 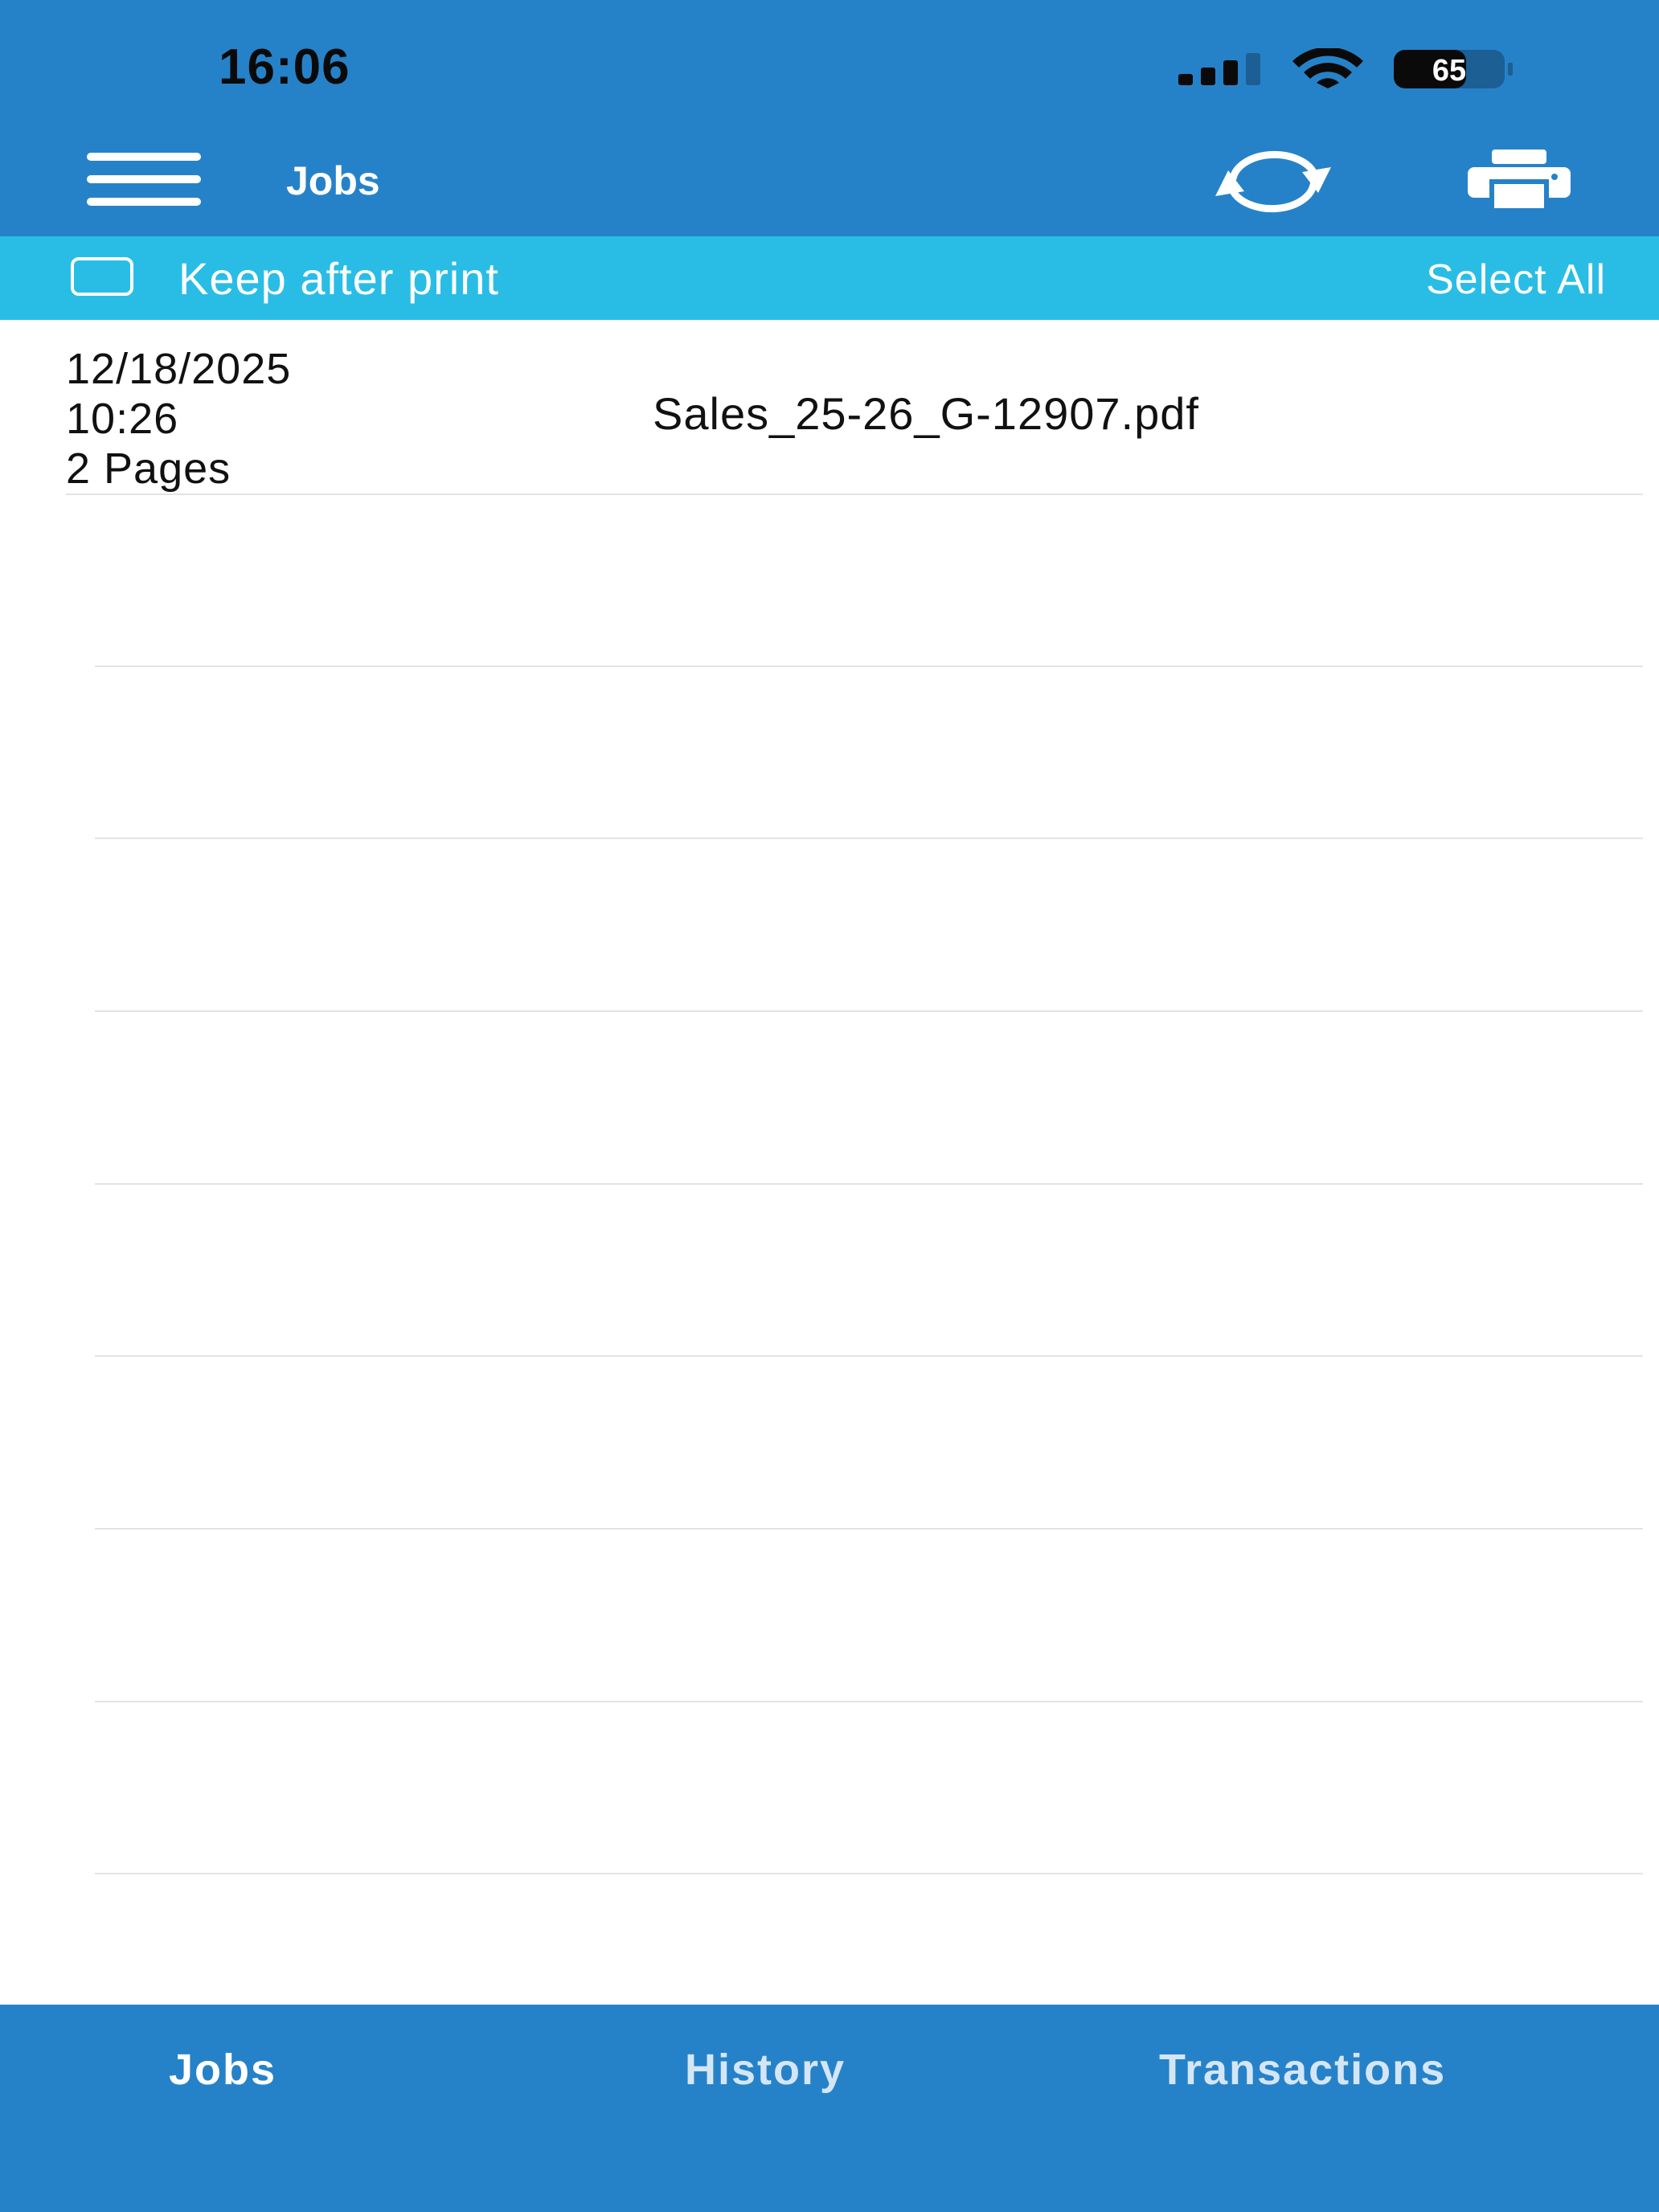 What do you see at coordinates (829, 118) in the screenshot?
I see `app-header: 16:06 65 Jobs` at bounding box center [829, 118].